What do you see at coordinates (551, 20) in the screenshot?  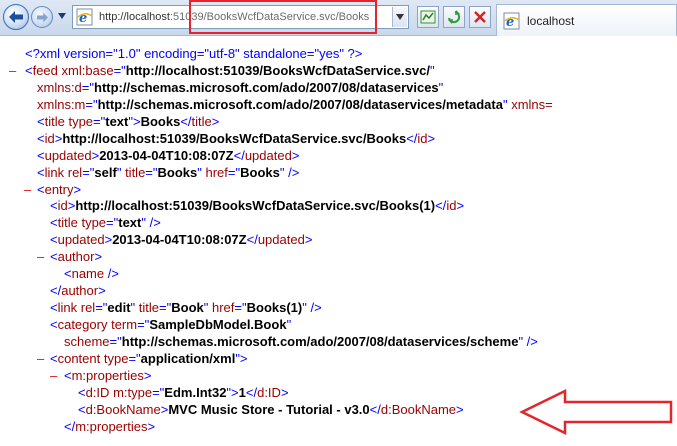 I see `tab-title: localhost` at bounding box center [551, 20].